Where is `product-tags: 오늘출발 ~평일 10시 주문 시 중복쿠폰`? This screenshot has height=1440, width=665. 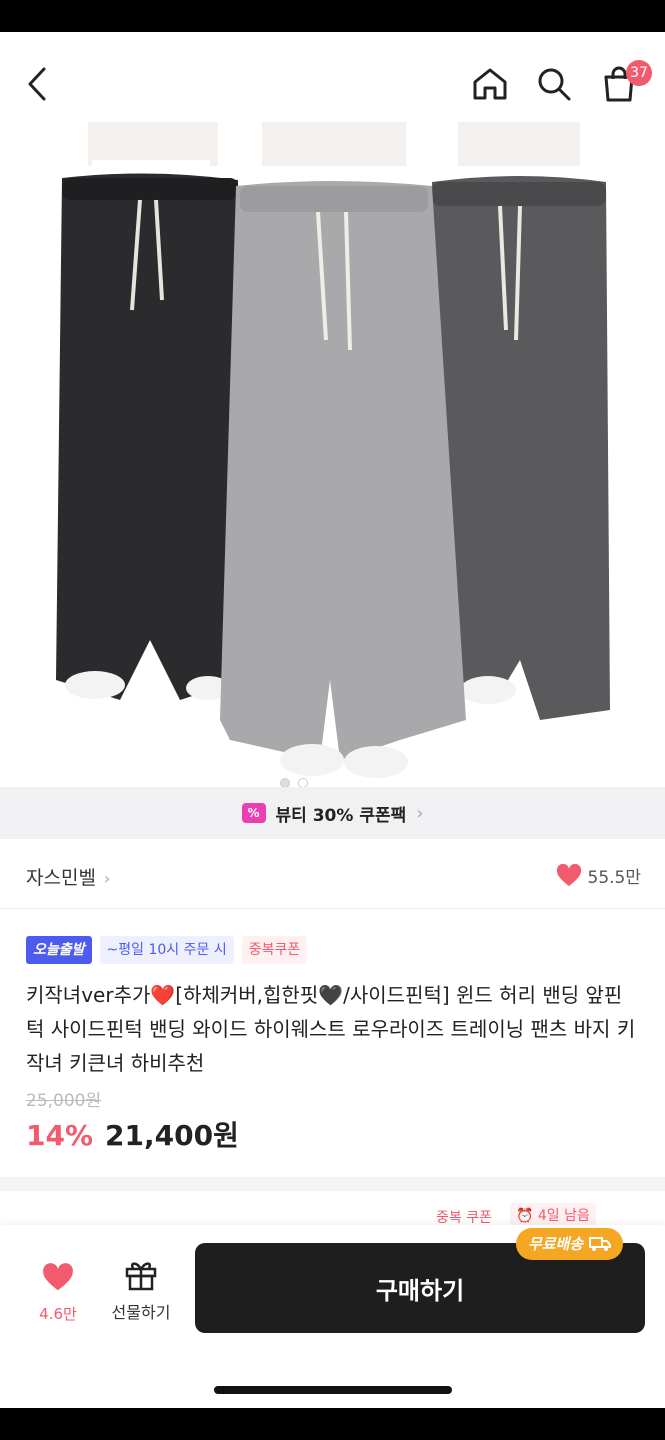
product-tags: 오늘출발 ~평일 10시 주문 시 중복쿠폰 is located at coordinates (167, 950).